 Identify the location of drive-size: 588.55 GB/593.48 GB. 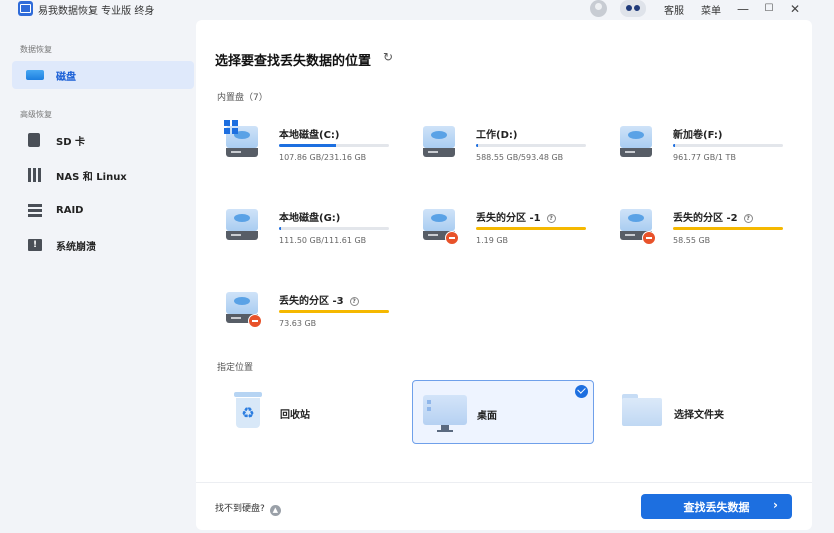
(520, 157).